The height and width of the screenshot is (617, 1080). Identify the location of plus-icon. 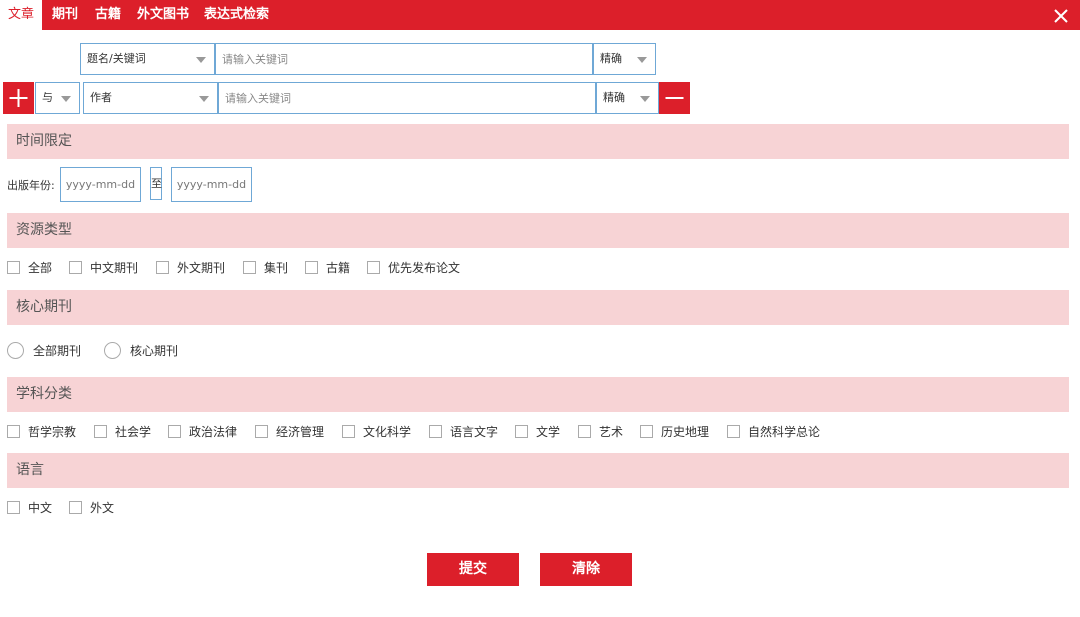
(18, 98).